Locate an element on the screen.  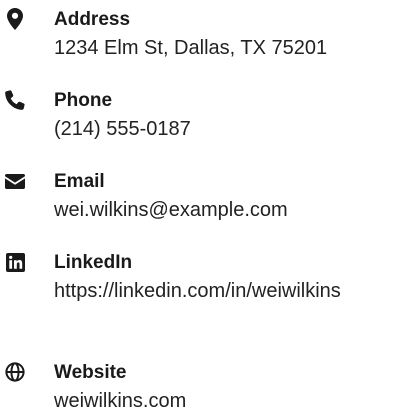
linkedin-value: https://linkedin.com/in/weiwilkins is located at coordinates (197, 291).